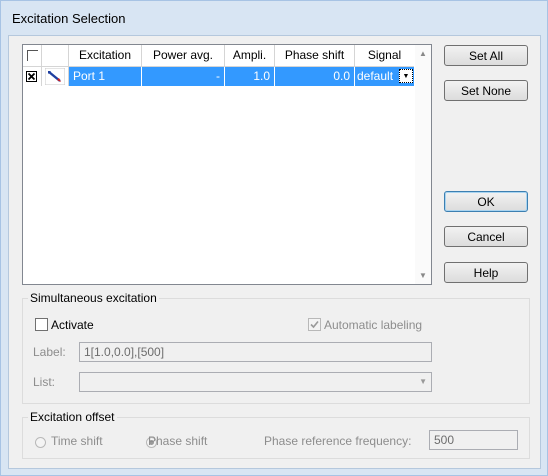  Describe the element at coordinates (183, 76) in the screenshot. I see `row-power-avg: -` at that location.